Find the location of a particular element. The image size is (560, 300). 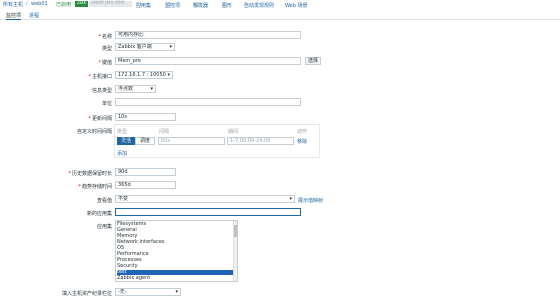

trends-label: *趋势存储时间 is located at coordinates (95, 187).